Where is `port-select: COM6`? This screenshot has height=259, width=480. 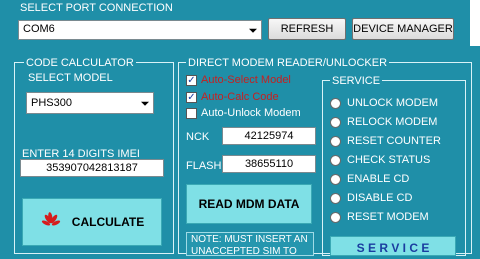 port-select: COM6 is located at coordinates (140, 30).